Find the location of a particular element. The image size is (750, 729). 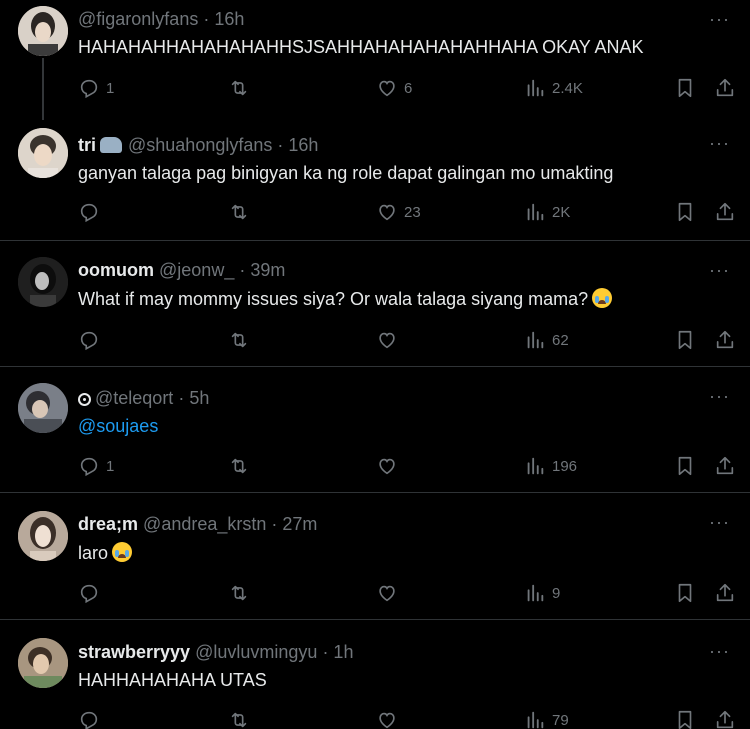

views-button: 196 is located at coordinates (550, 466).